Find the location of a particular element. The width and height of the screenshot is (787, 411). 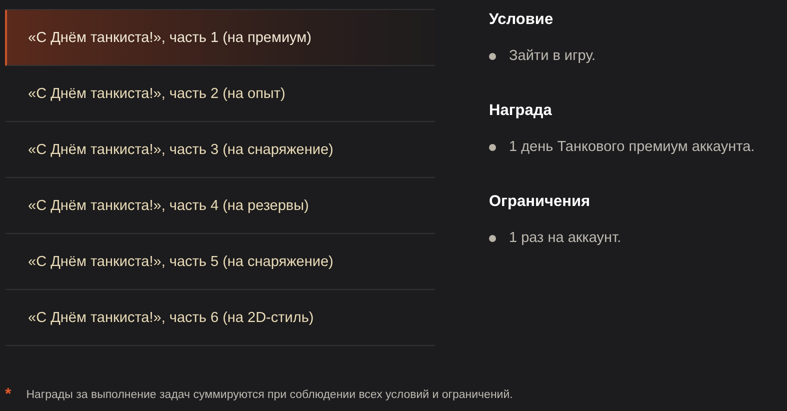

task-item: «С Днём танкиста!», часть 4 (на резервы) is located at coordinates (220, 206).